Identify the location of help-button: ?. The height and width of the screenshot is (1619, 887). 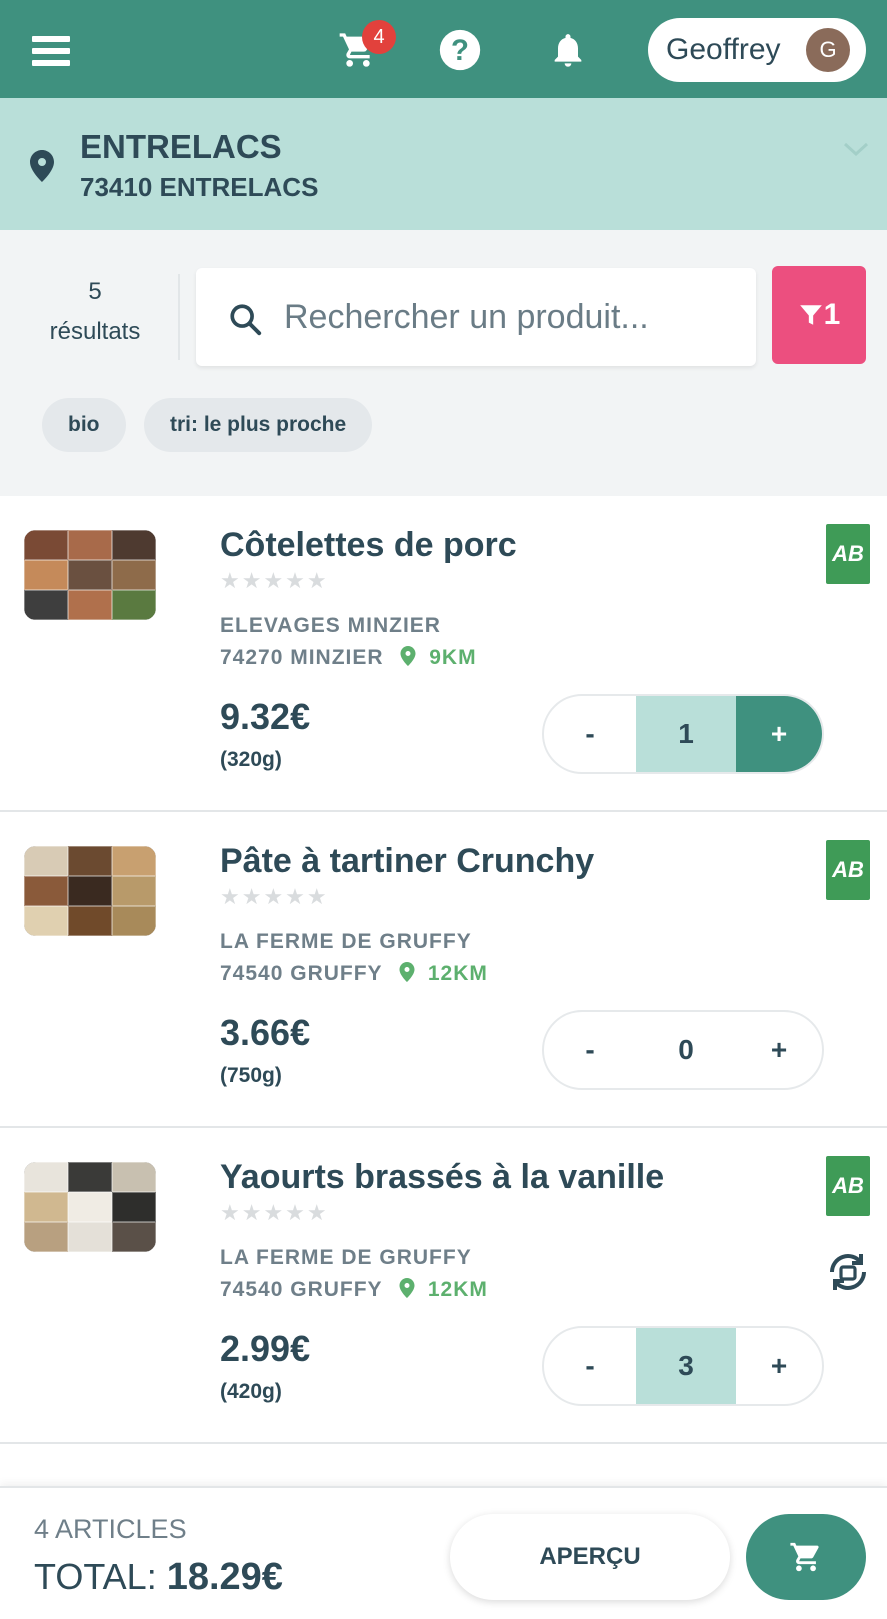
(460, 50).